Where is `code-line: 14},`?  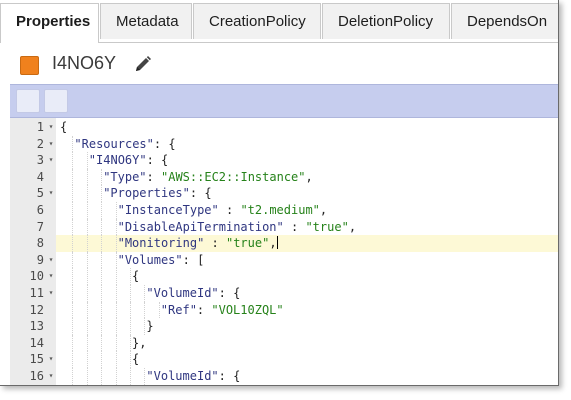 code-line: 14}, is located at coordinates (284, 343).